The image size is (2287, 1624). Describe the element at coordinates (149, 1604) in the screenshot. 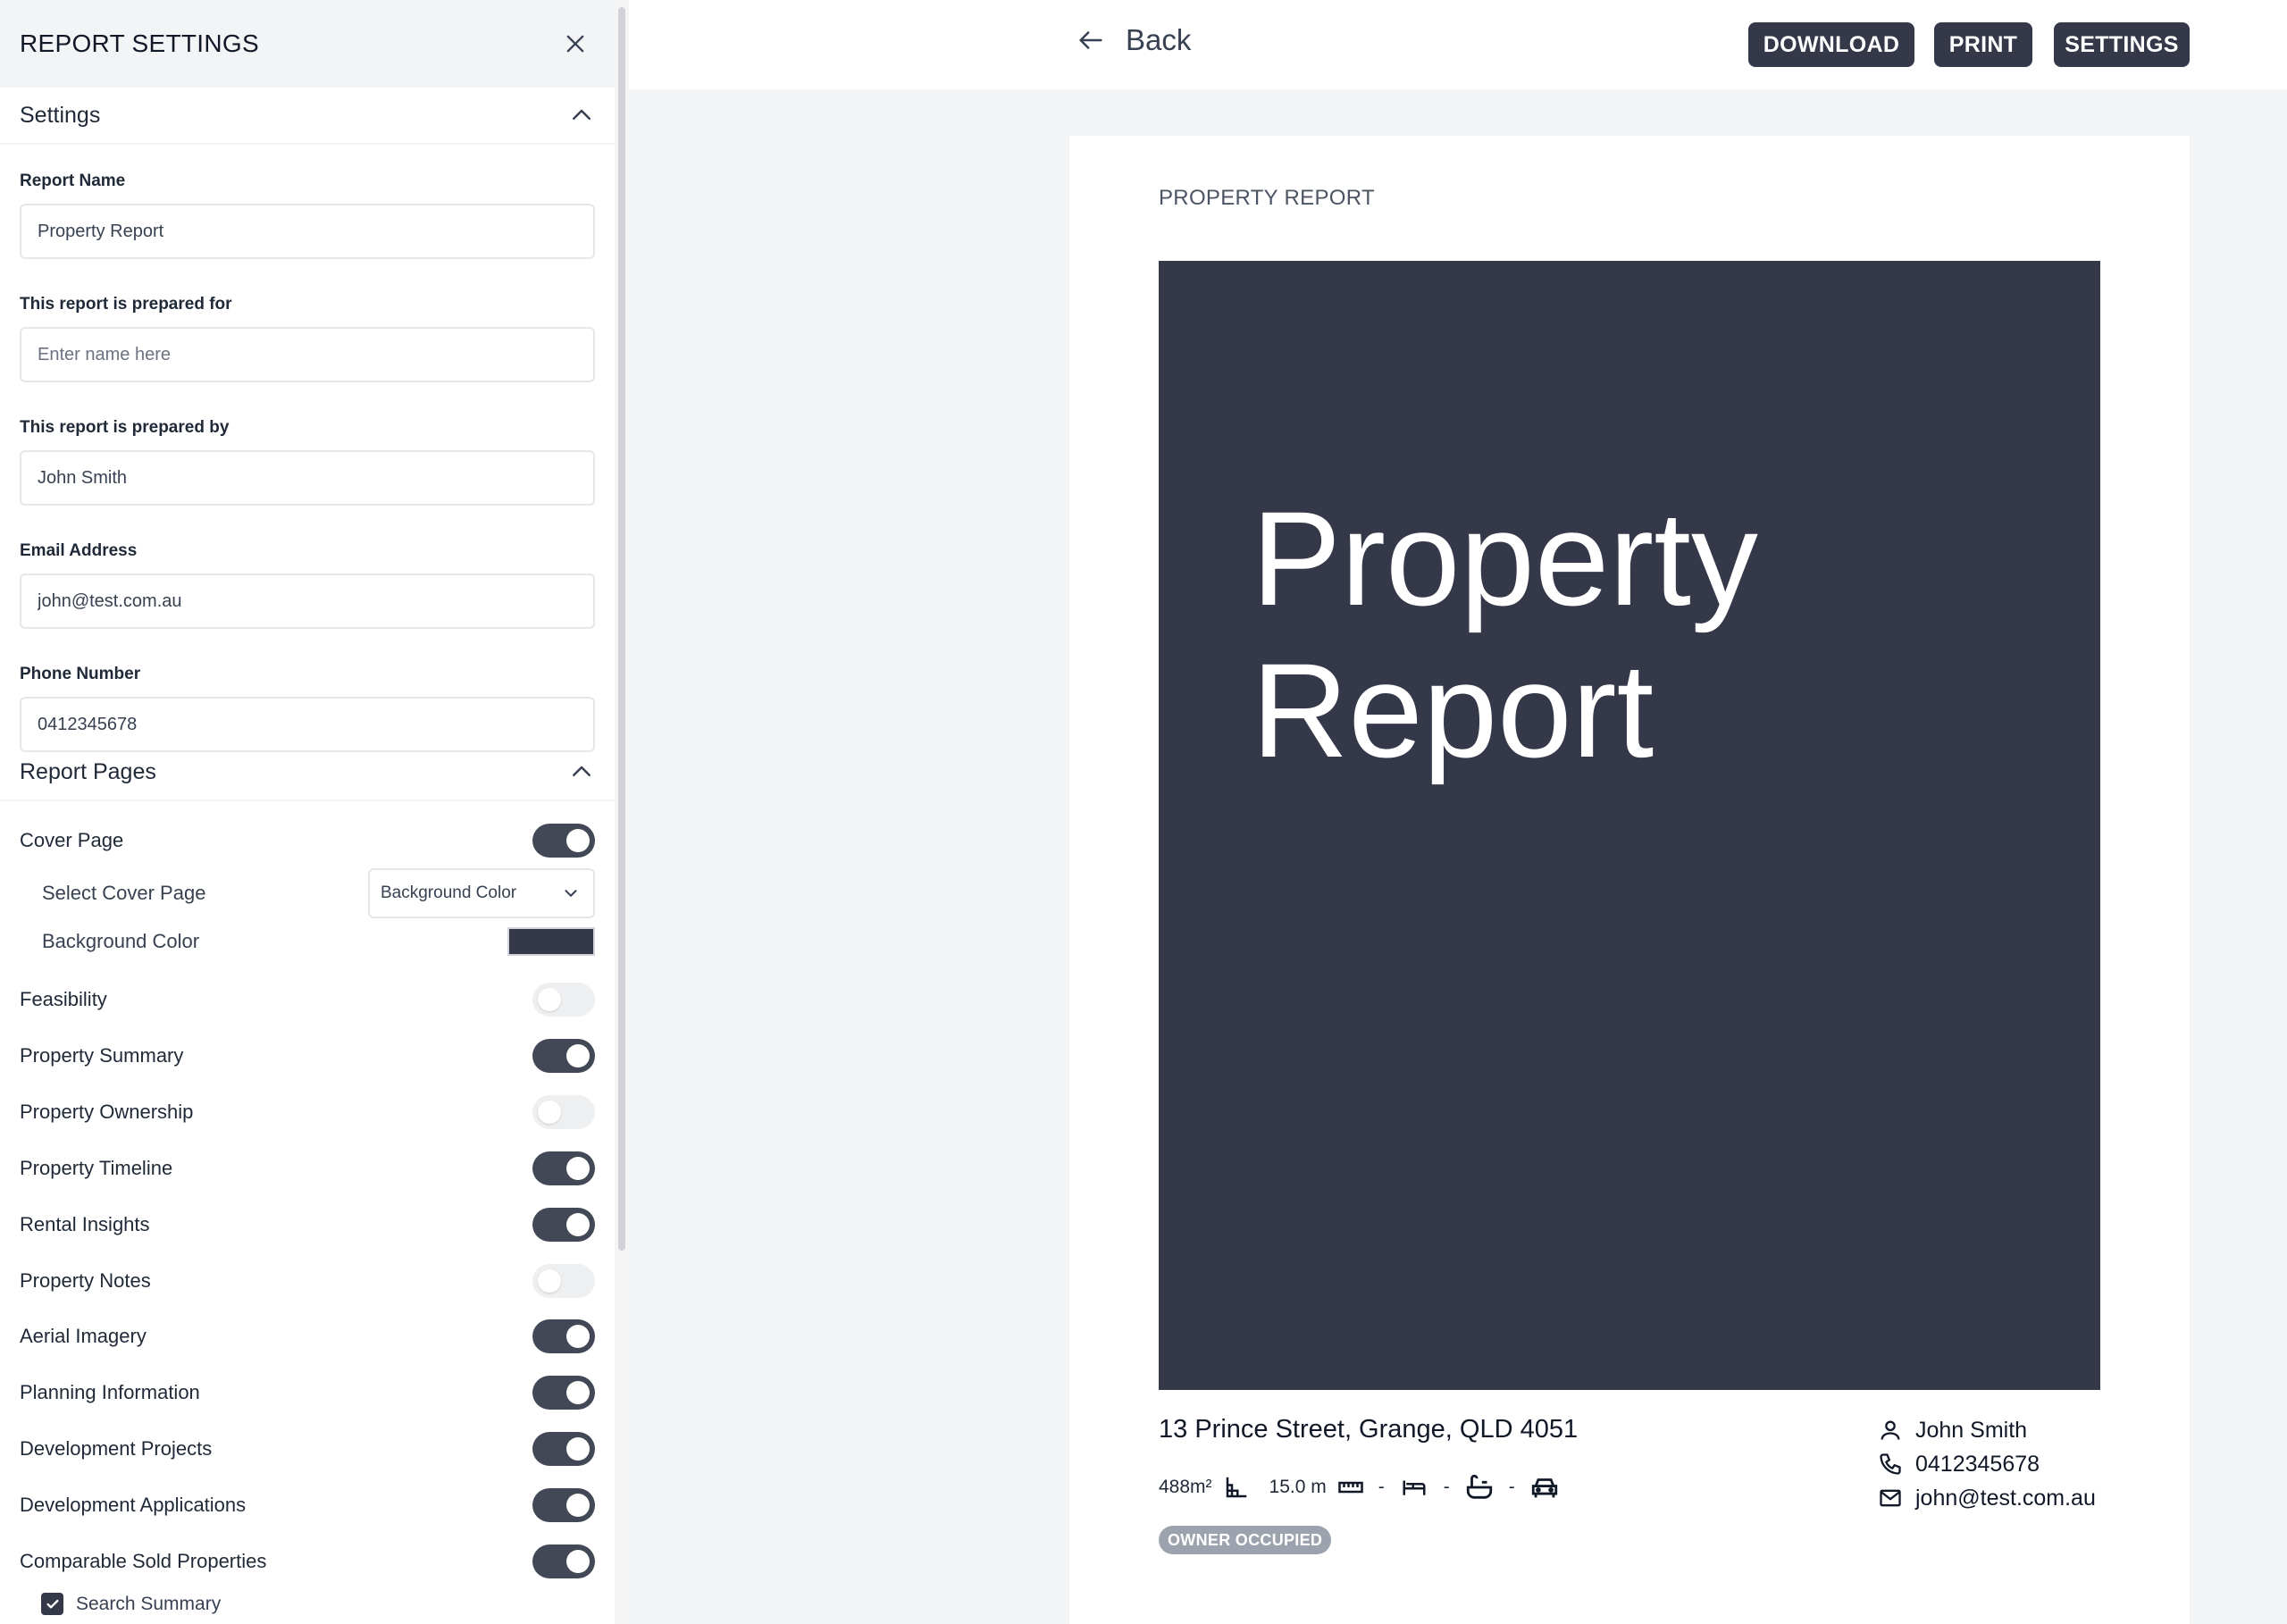

I see `search-summary-label: Search Summary` at that location.